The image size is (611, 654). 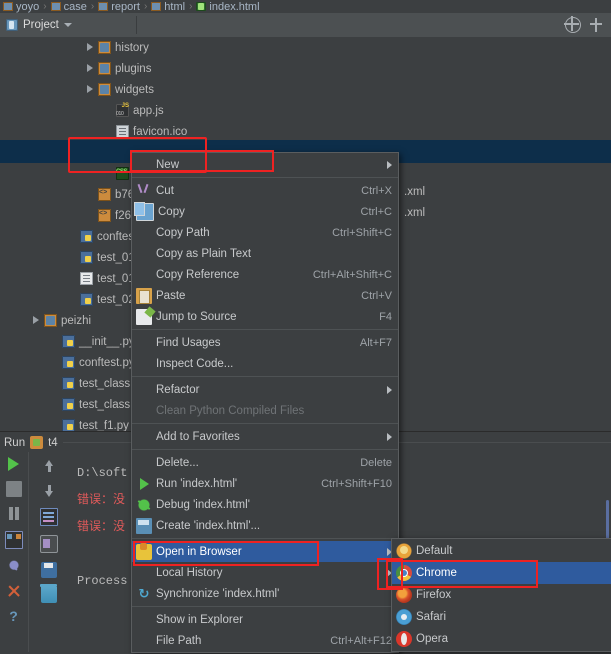 I want to click on submenu-item-opera: Opera, so click(x=501, y=639).